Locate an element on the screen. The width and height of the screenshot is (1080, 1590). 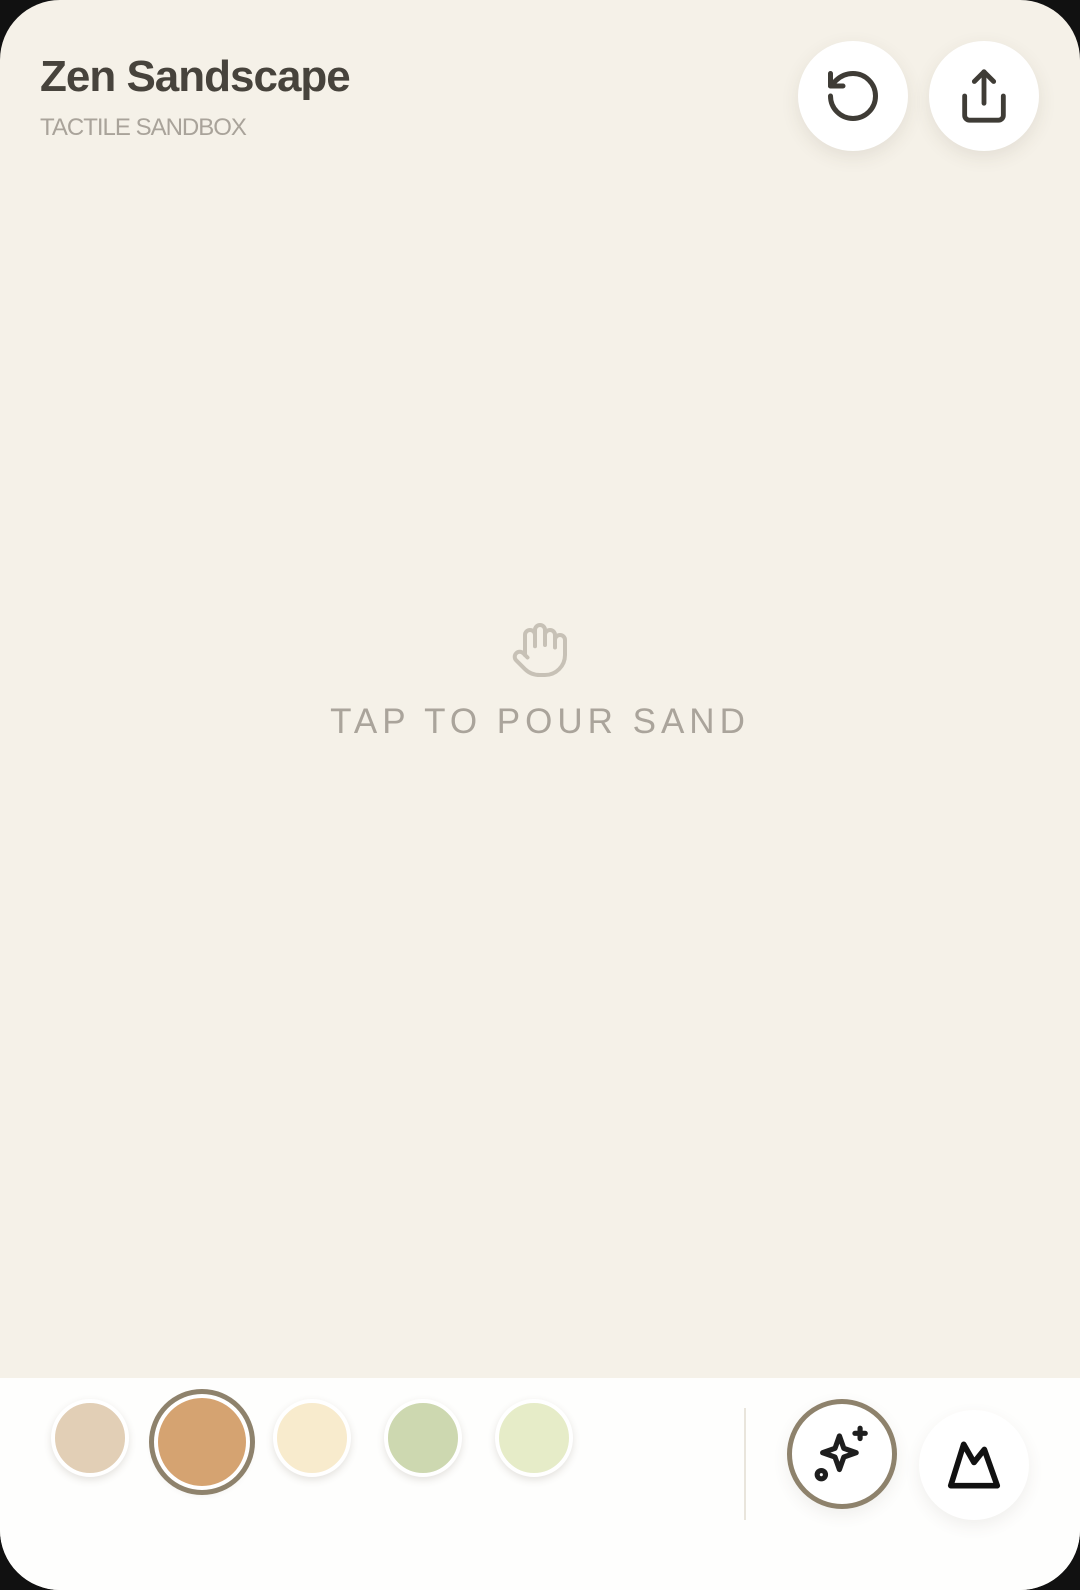
share-icon is located at coordinates (984, 96).